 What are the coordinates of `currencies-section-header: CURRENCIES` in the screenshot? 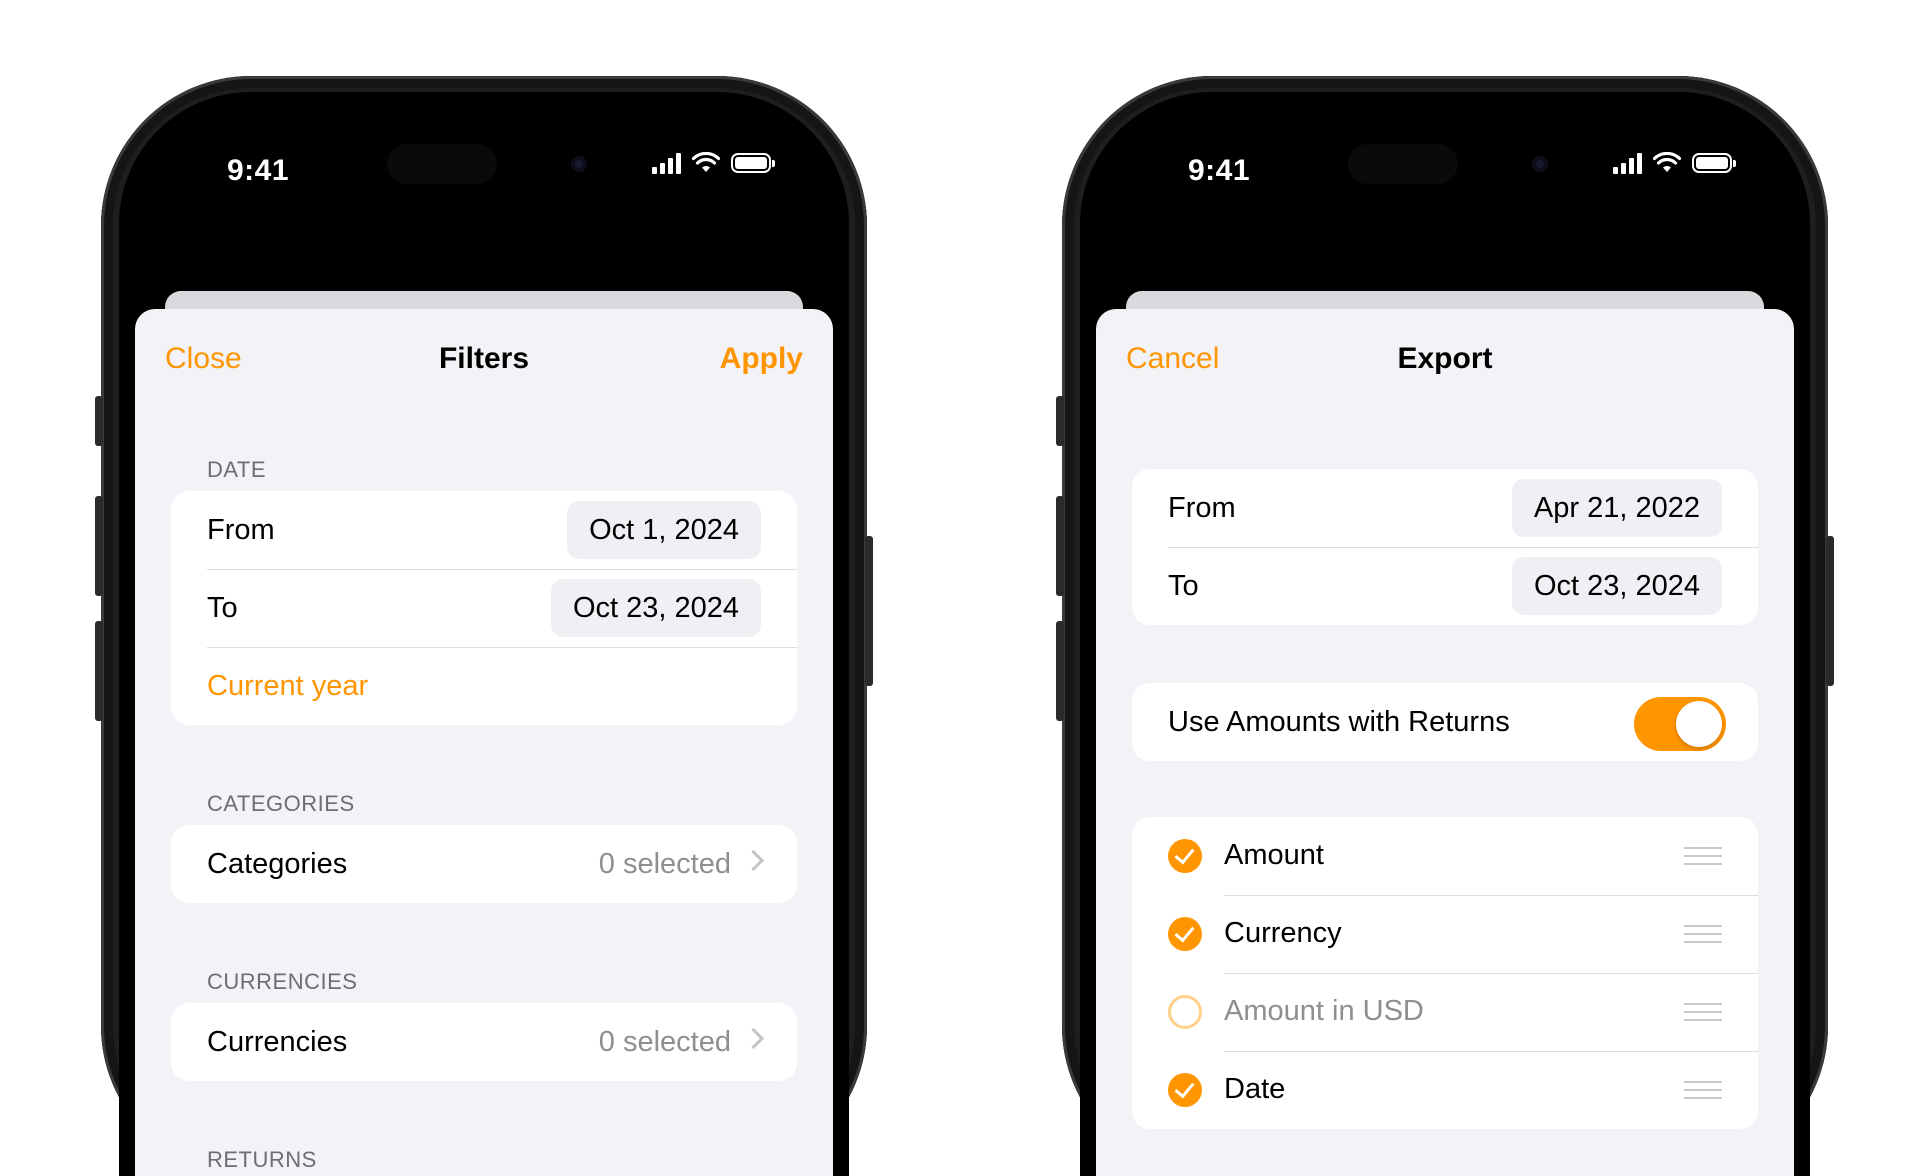 It's located at (282, 981).